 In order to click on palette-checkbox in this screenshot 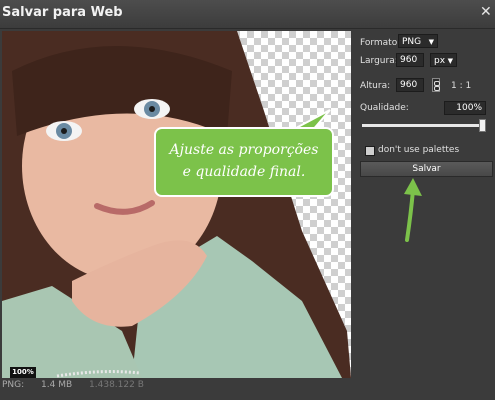, I will do `click(370, 151)`.